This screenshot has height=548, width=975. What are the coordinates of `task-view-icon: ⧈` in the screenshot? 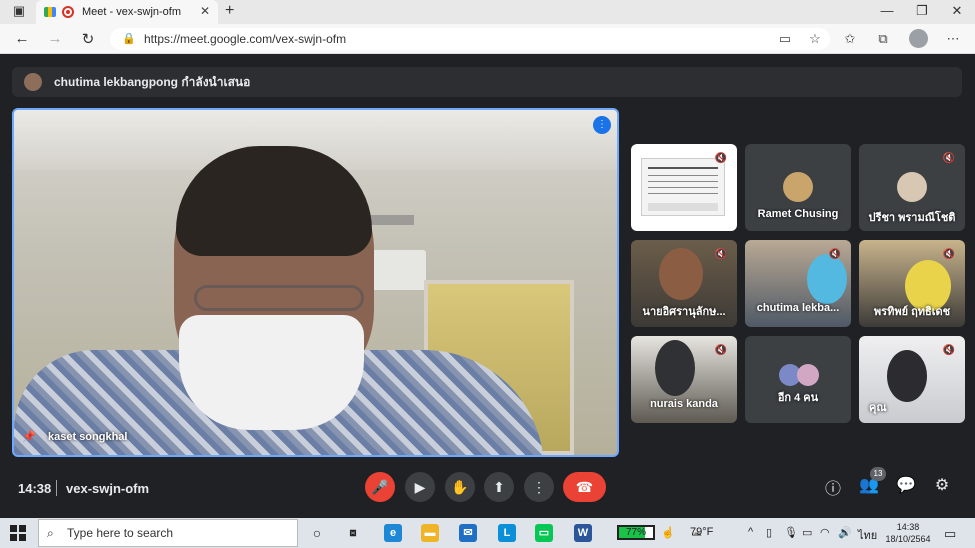 It's located at (353, 533).